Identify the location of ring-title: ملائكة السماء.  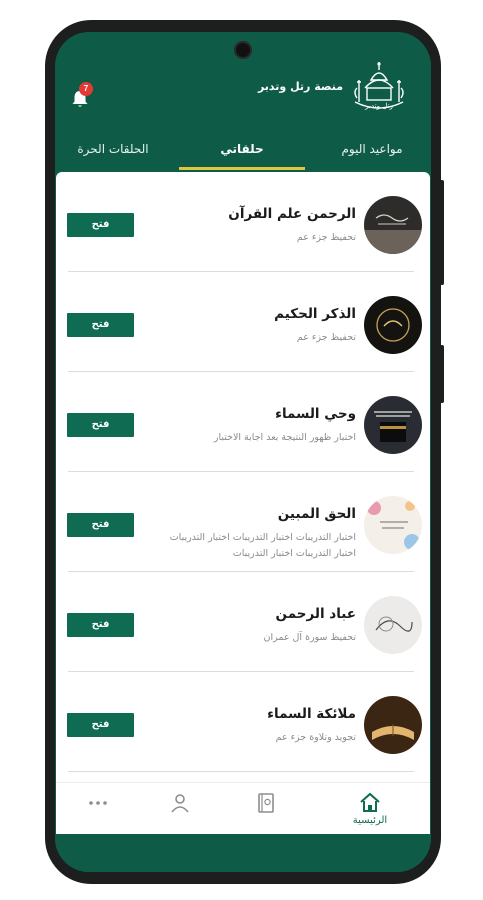
(311, 714).